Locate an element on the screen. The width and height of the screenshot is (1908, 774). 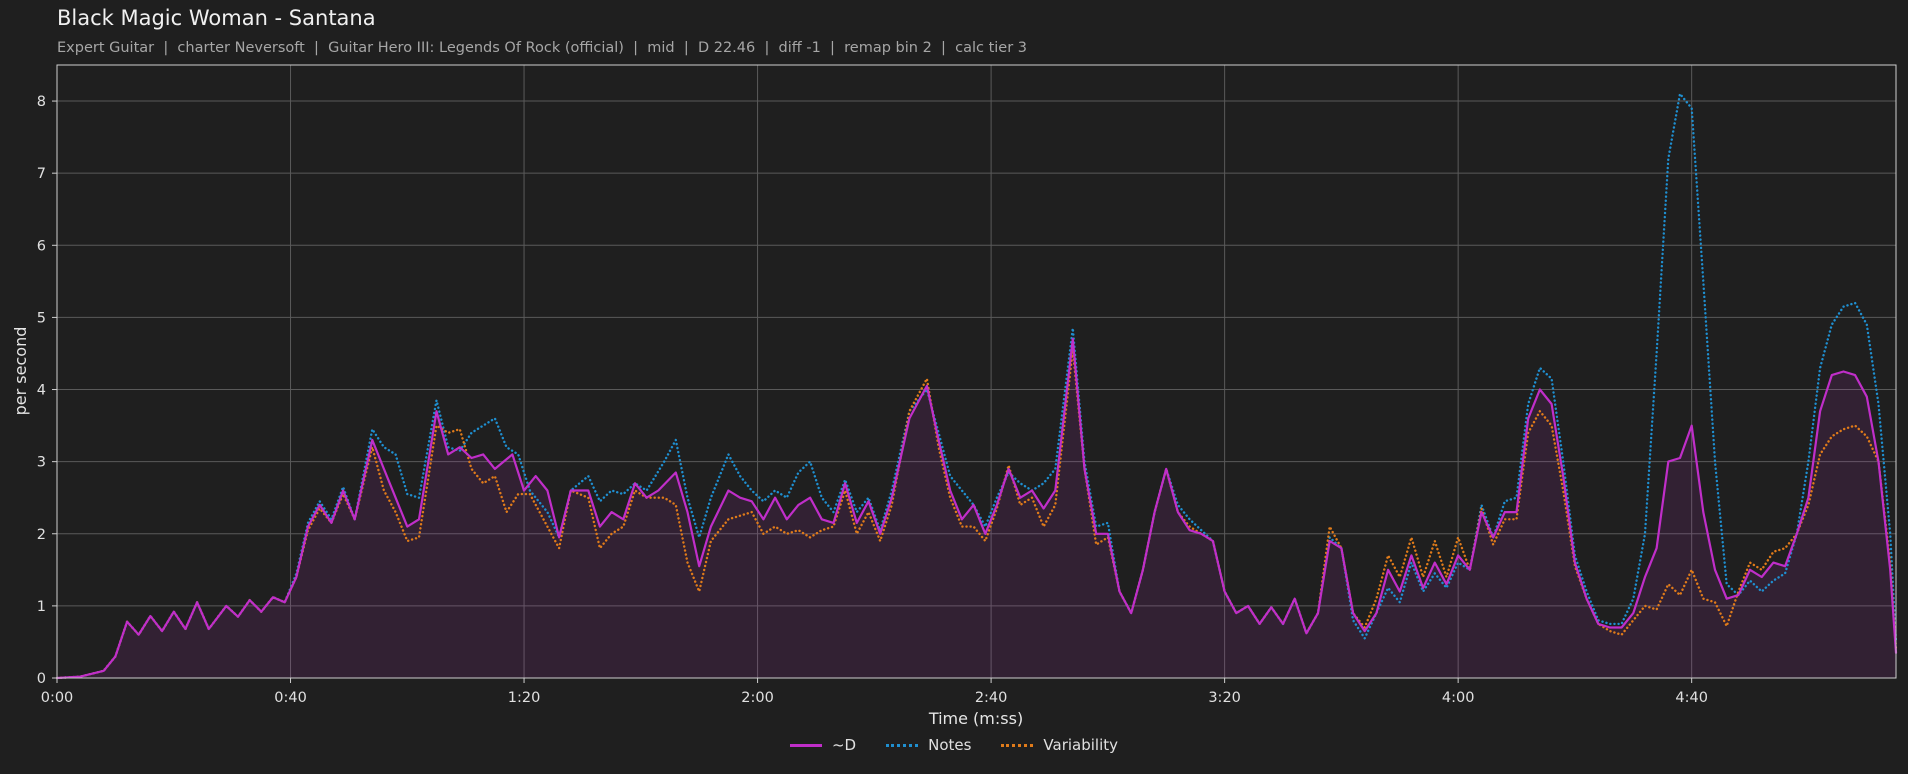
x-tick-label: 0:40 is located at coordinates (290, 698).